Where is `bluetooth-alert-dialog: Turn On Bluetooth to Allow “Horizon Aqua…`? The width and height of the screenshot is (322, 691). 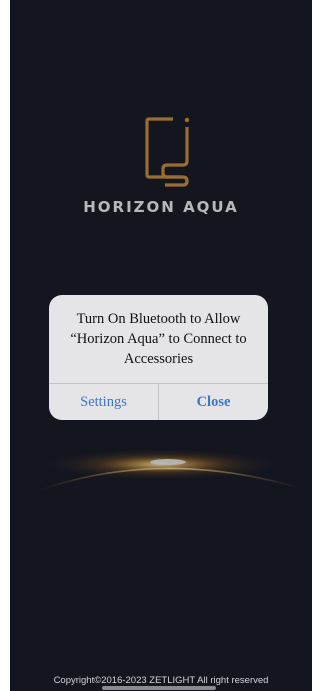 bluetooth-alert-dialog: Turn On Bluetooth to Allow “Horizon Aqua… is located at coordinates (158, 357).